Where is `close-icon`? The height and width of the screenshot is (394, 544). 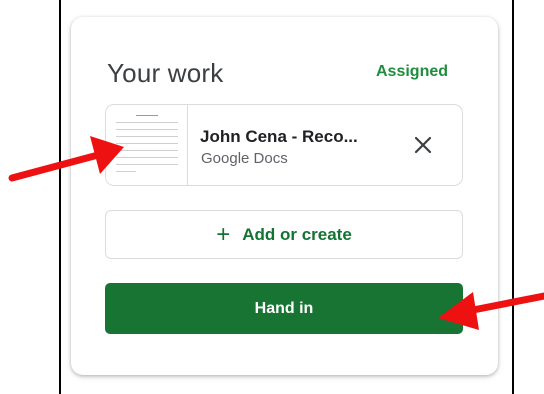
close-icon is located at coordinates (423, 145).